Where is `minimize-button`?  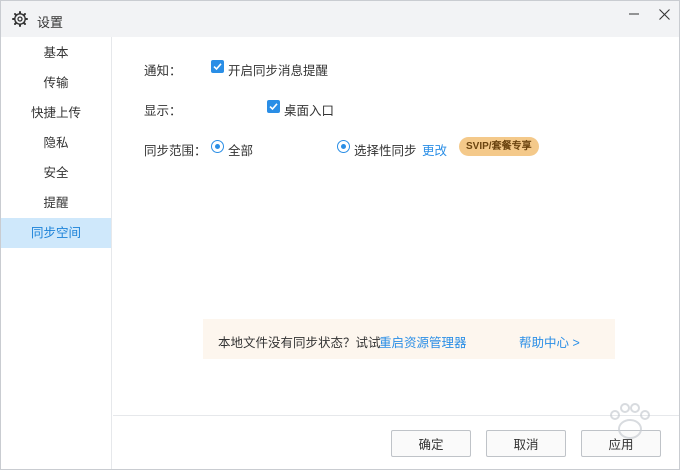
minimize-button is located at coordinates (634, 14).